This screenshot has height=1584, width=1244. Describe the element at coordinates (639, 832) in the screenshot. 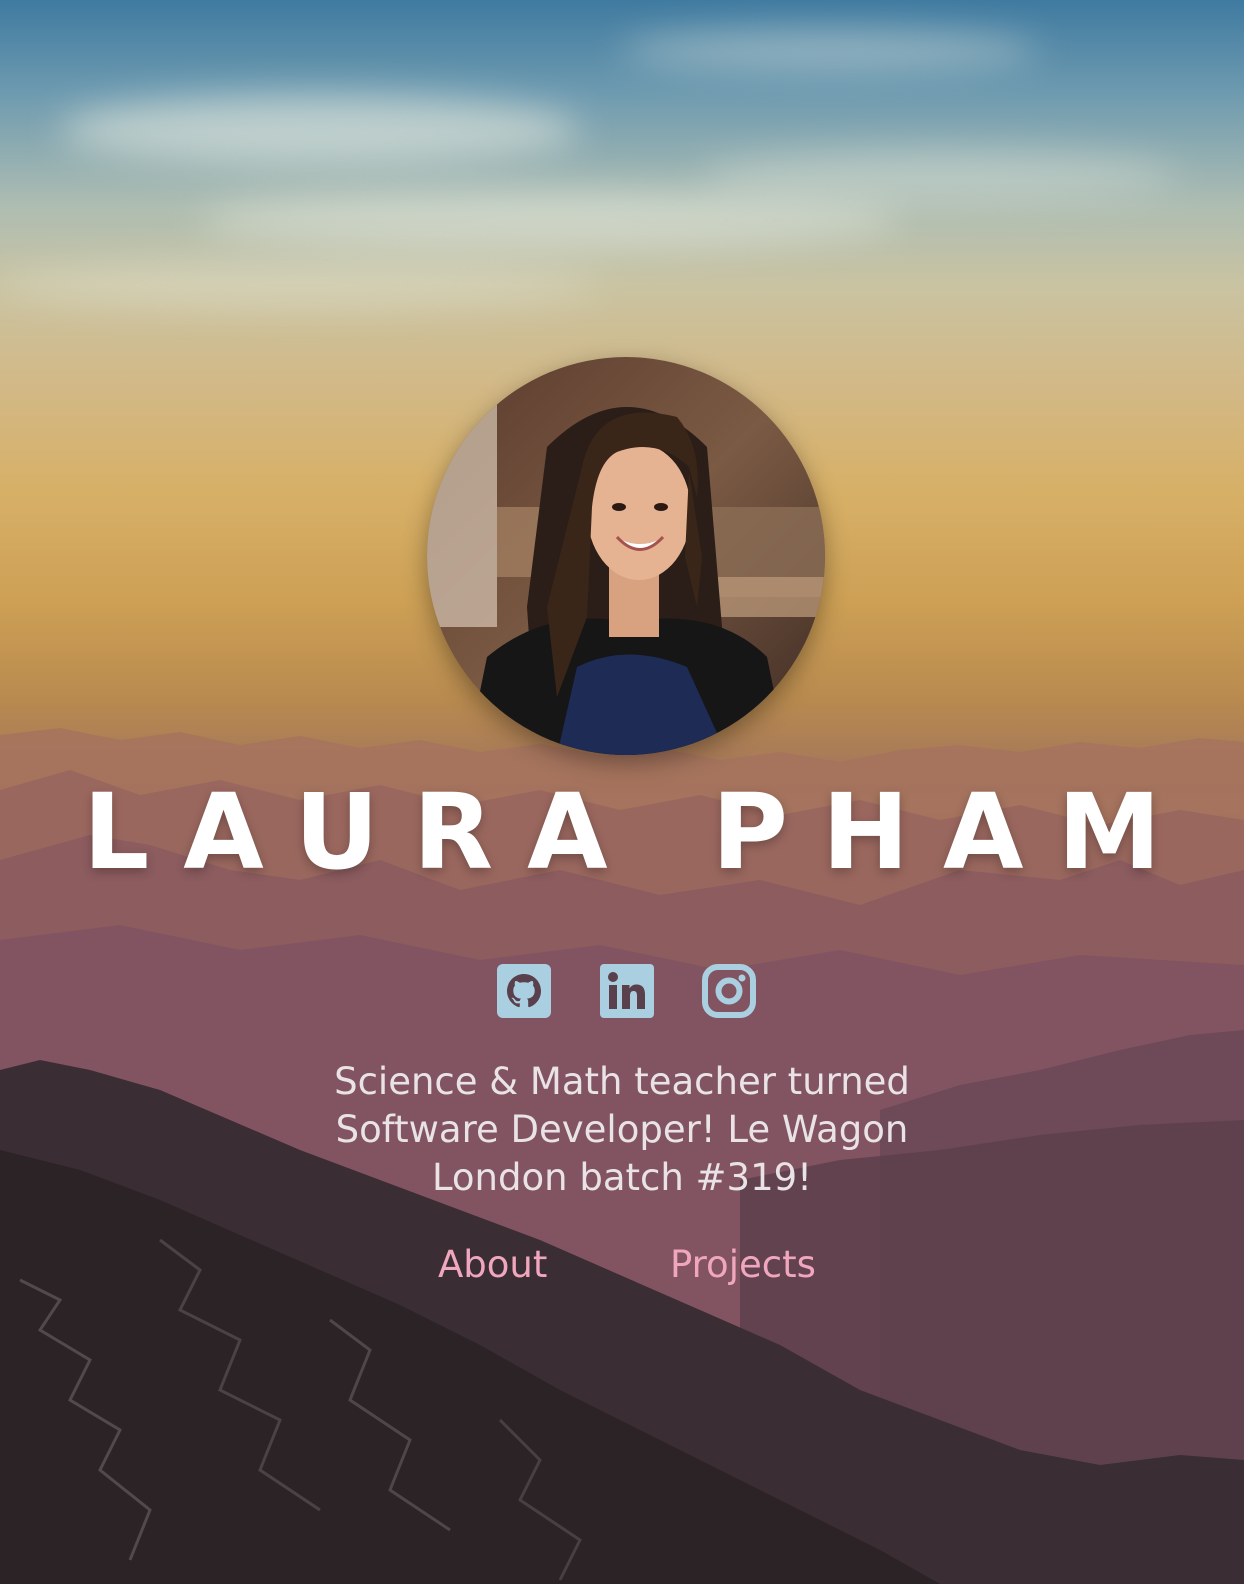

I see `profile-name: LAURA PHAM` at that location.